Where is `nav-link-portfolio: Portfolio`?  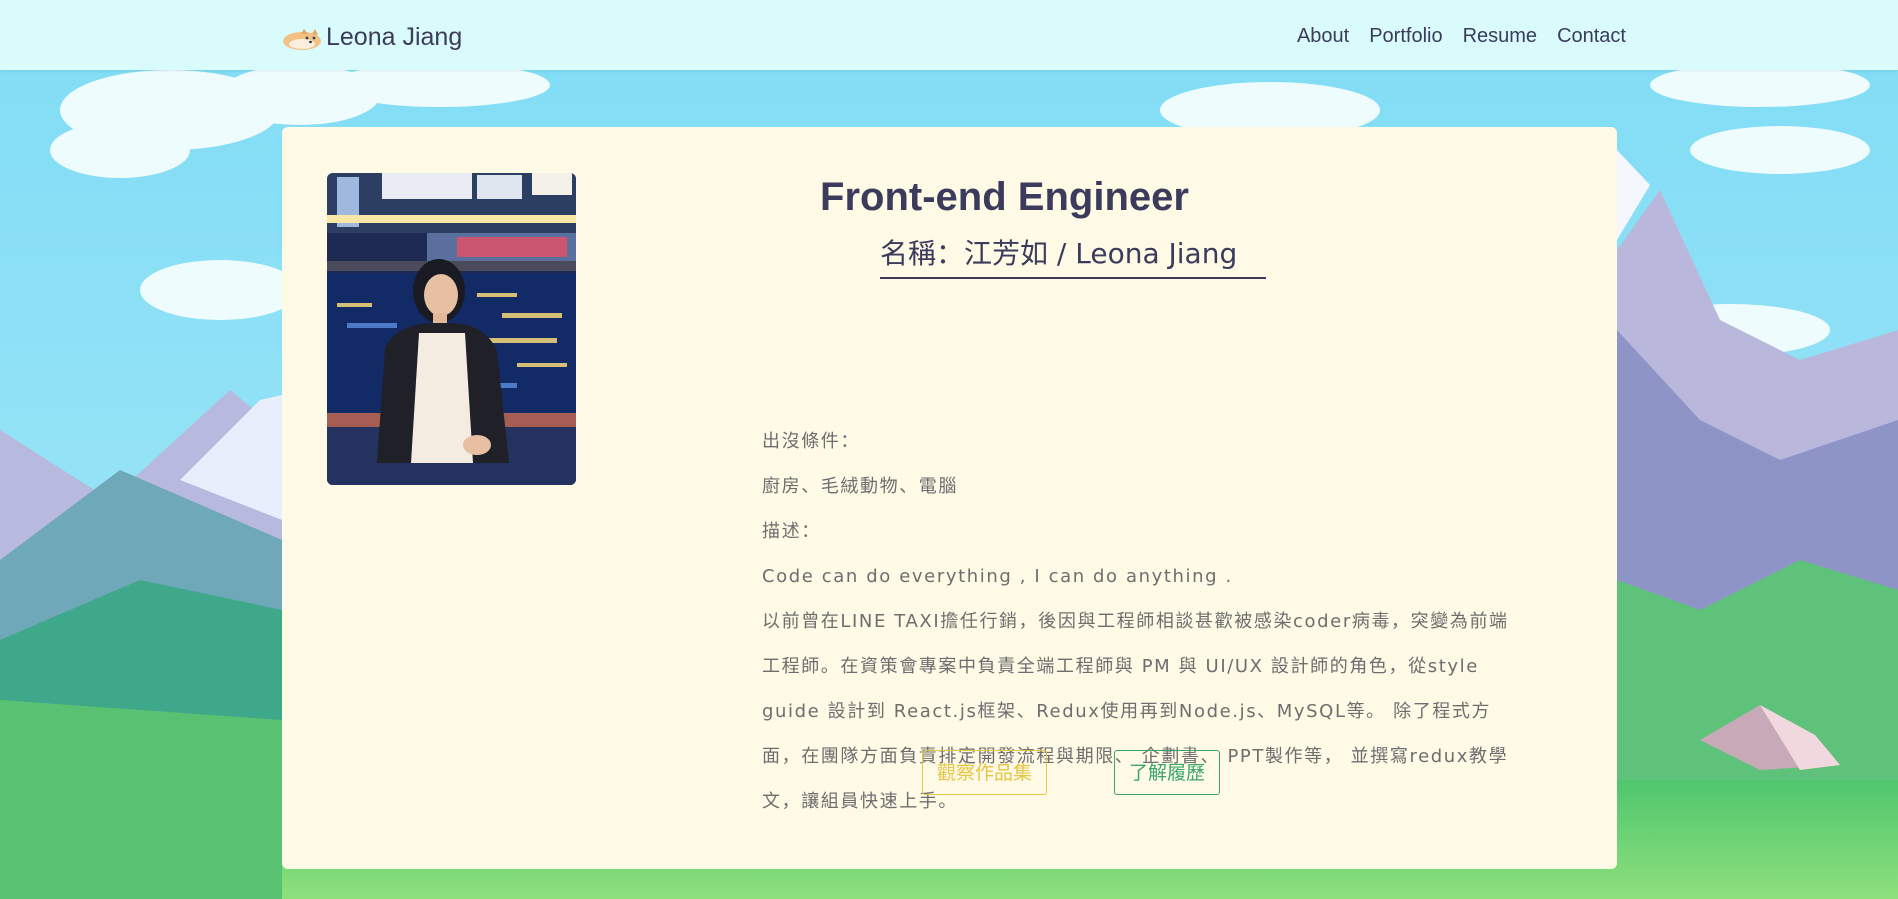
nav-link-portfolio: Portfolio is located at coordinates (1405, 36).